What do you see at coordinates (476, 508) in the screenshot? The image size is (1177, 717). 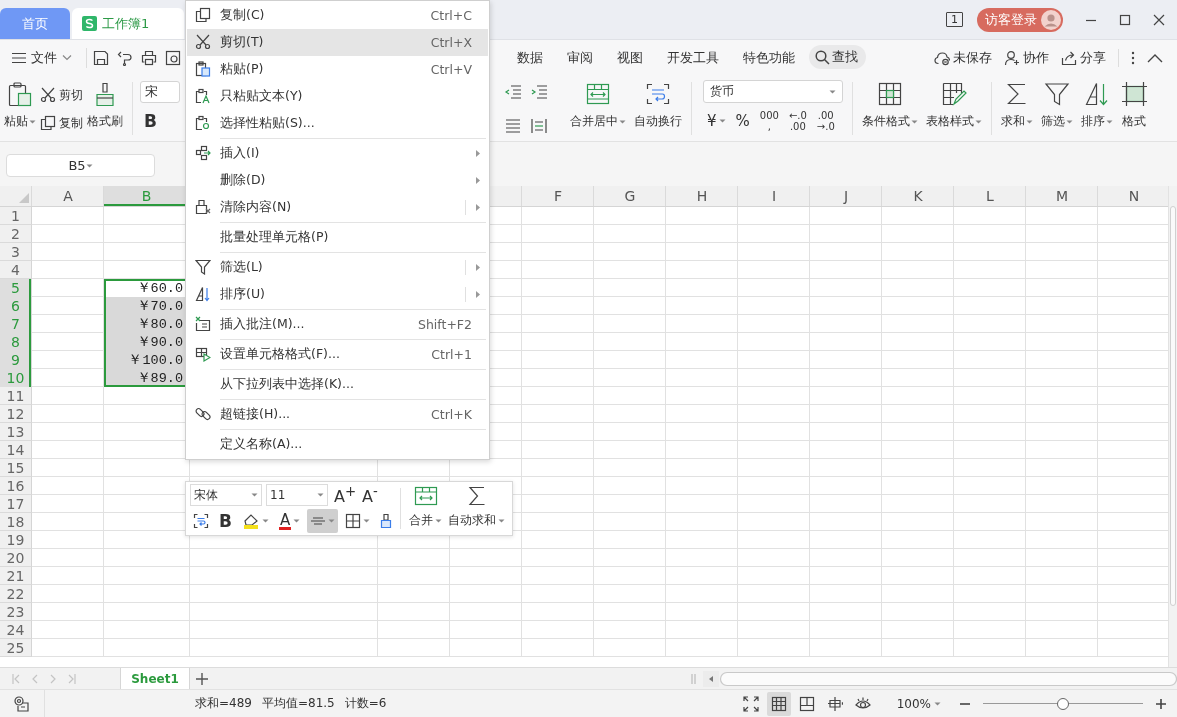 I see `autosum-button: 自动求和` at bounding box center [476, 508].